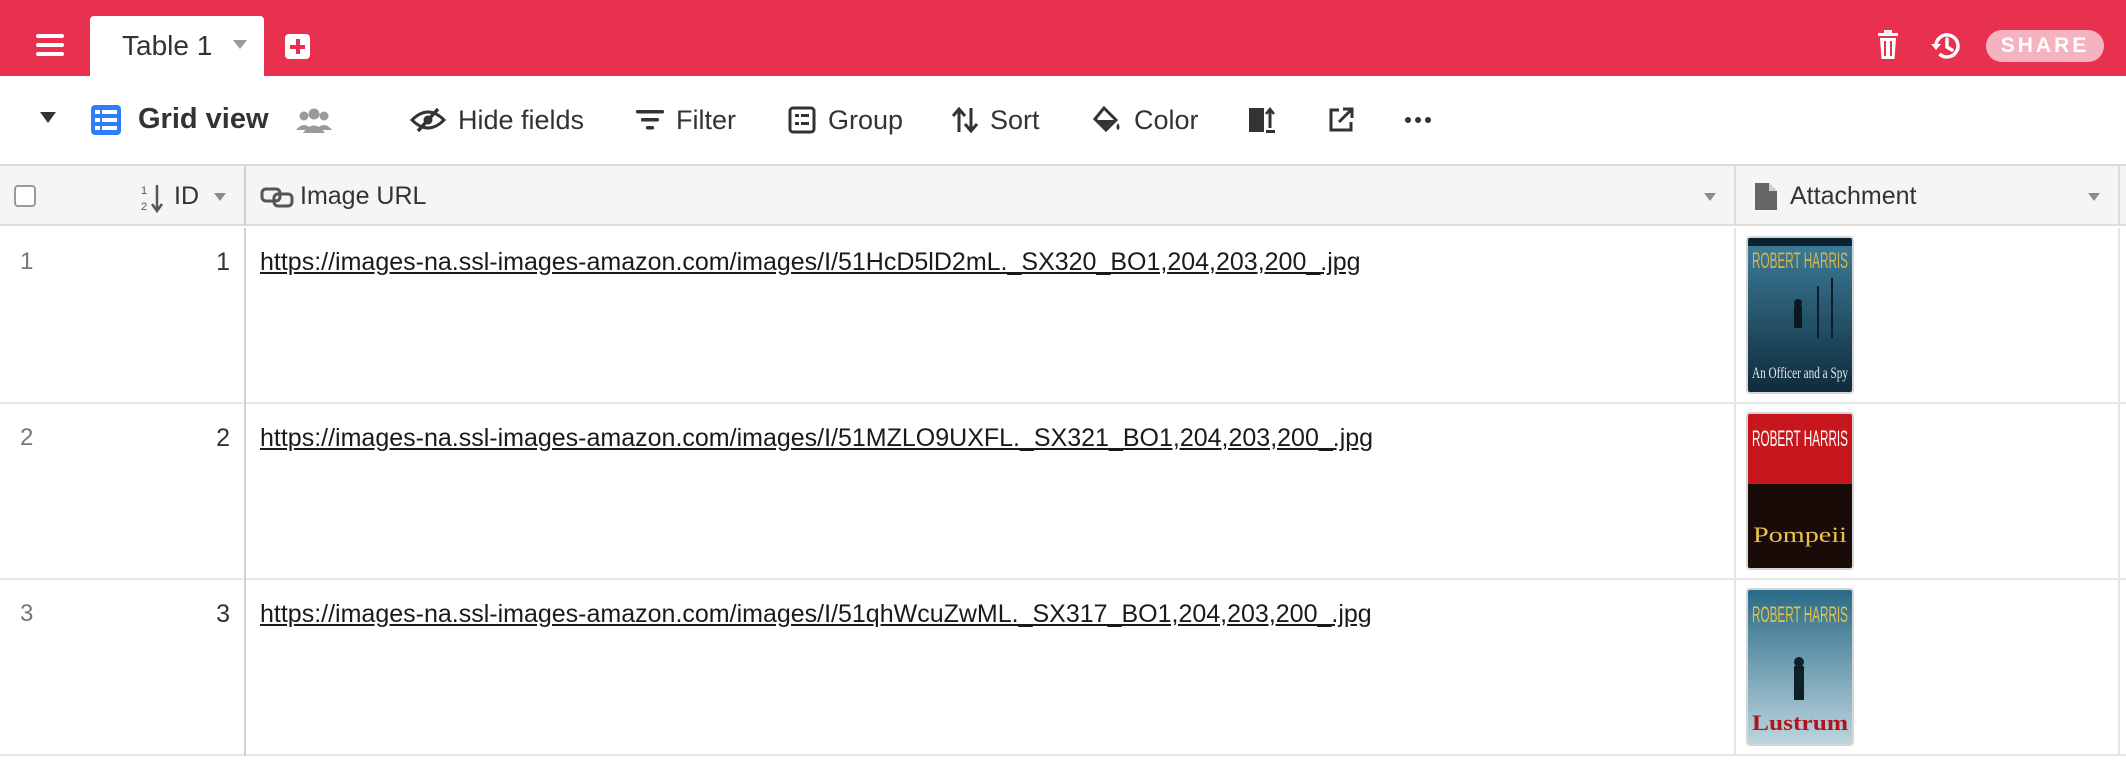 Image resolution: width=2126 pixels, height=770 pixels. I want to click on add-table-icon, so click(297, 46).